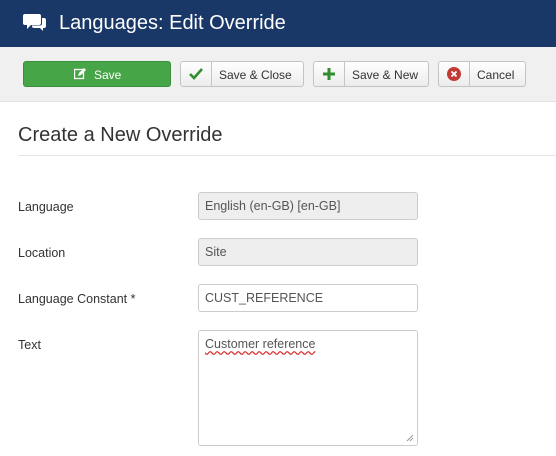 This screenshot has height=456, width=556. I want to click on divider, so click(287, 155).